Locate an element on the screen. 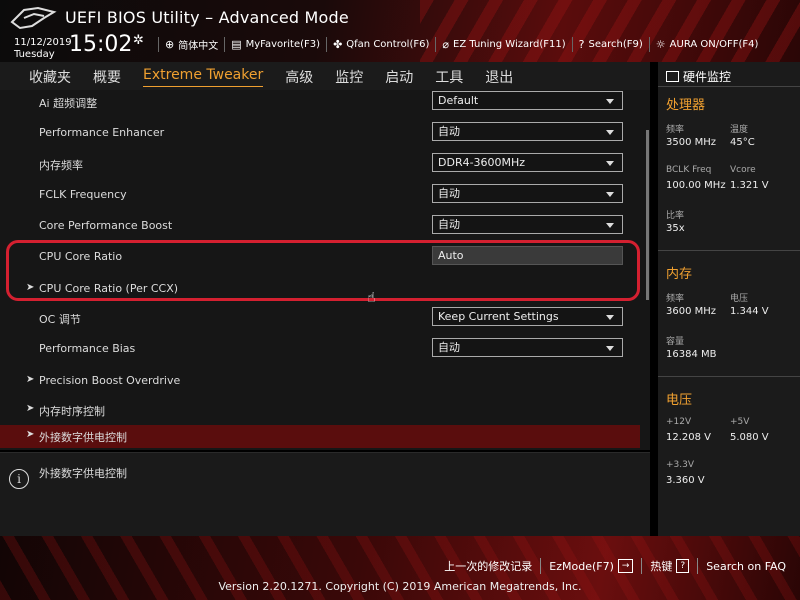  setting-row: Core Performance Boost 自动 is located at coordinates (320, 227).